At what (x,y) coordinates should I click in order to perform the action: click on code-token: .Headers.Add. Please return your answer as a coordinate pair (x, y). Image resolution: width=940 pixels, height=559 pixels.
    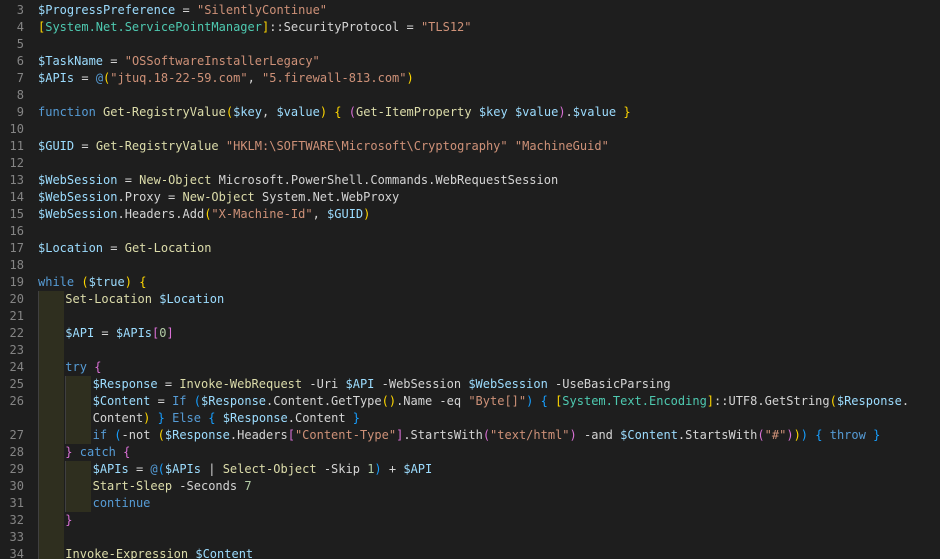
    Looking at the image, I should click on (161, 214).